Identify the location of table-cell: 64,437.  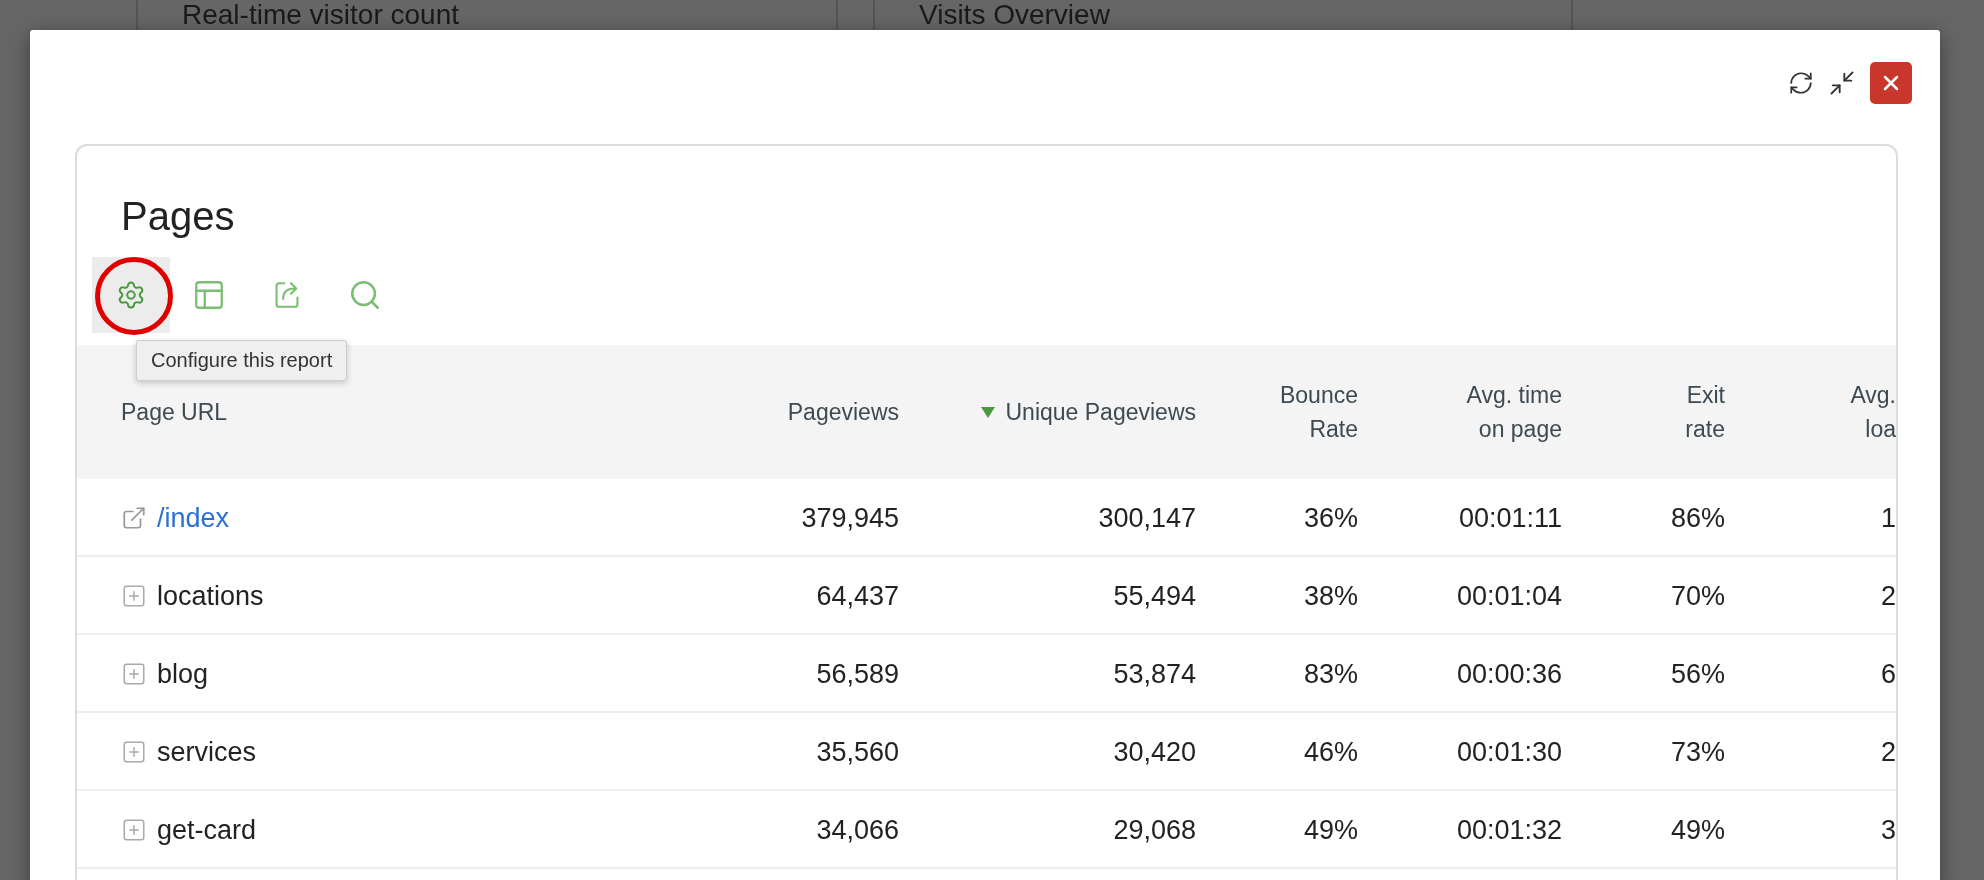
(857, 596).